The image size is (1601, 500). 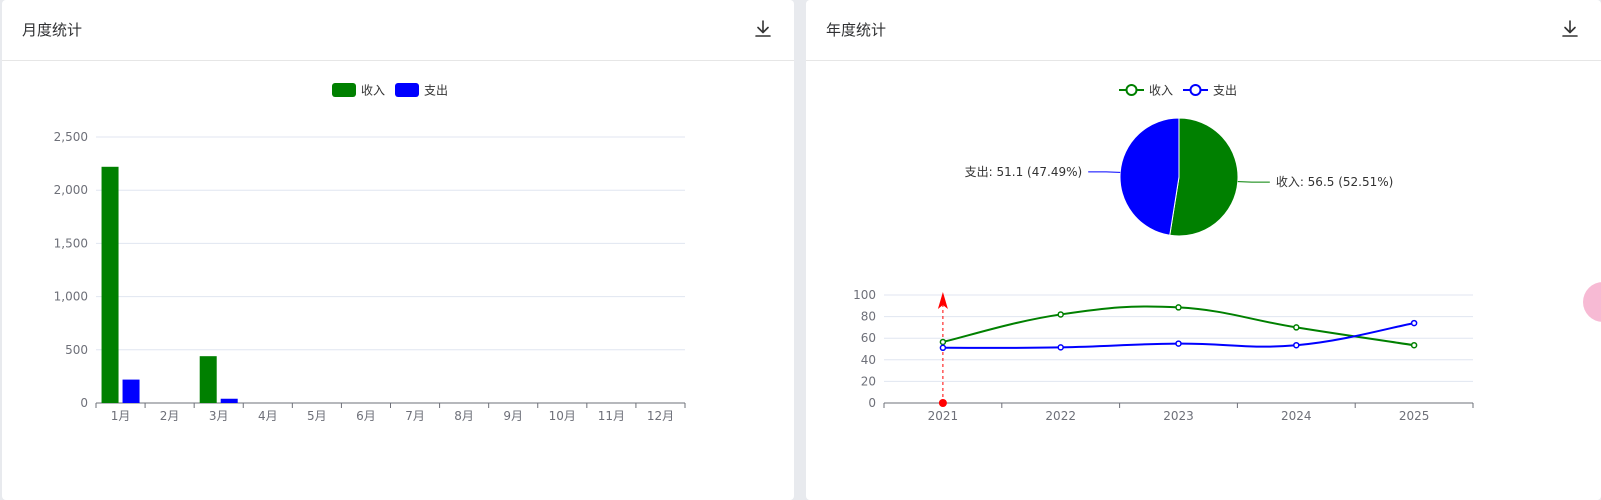 What do you see at coordinates (1204, 177) in the screenshot?
I see `pie-slice-income` at bounding box center [1204, 177].